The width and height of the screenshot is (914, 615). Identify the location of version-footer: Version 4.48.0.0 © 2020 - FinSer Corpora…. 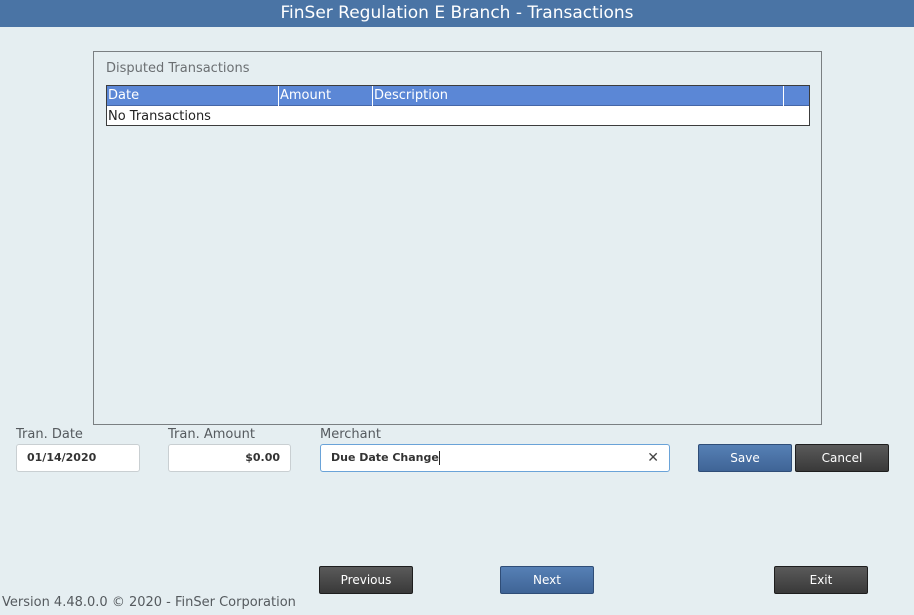
(149, 602).